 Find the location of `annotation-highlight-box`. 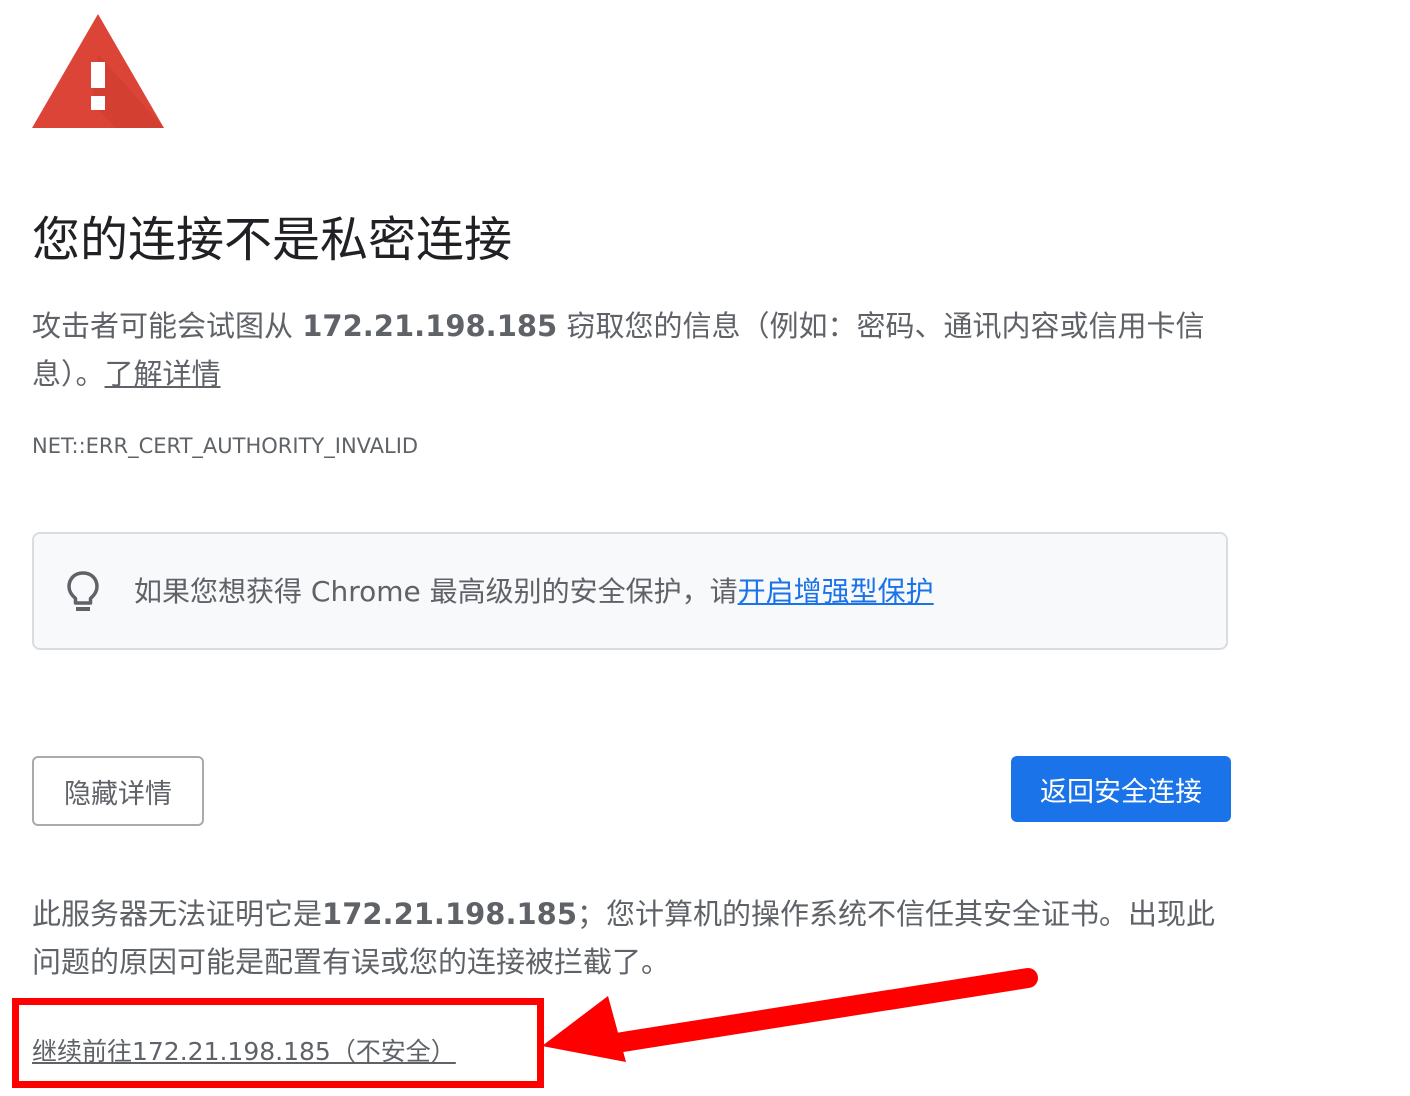

annotation-highlight-box is located at coordinates (278, 1043).